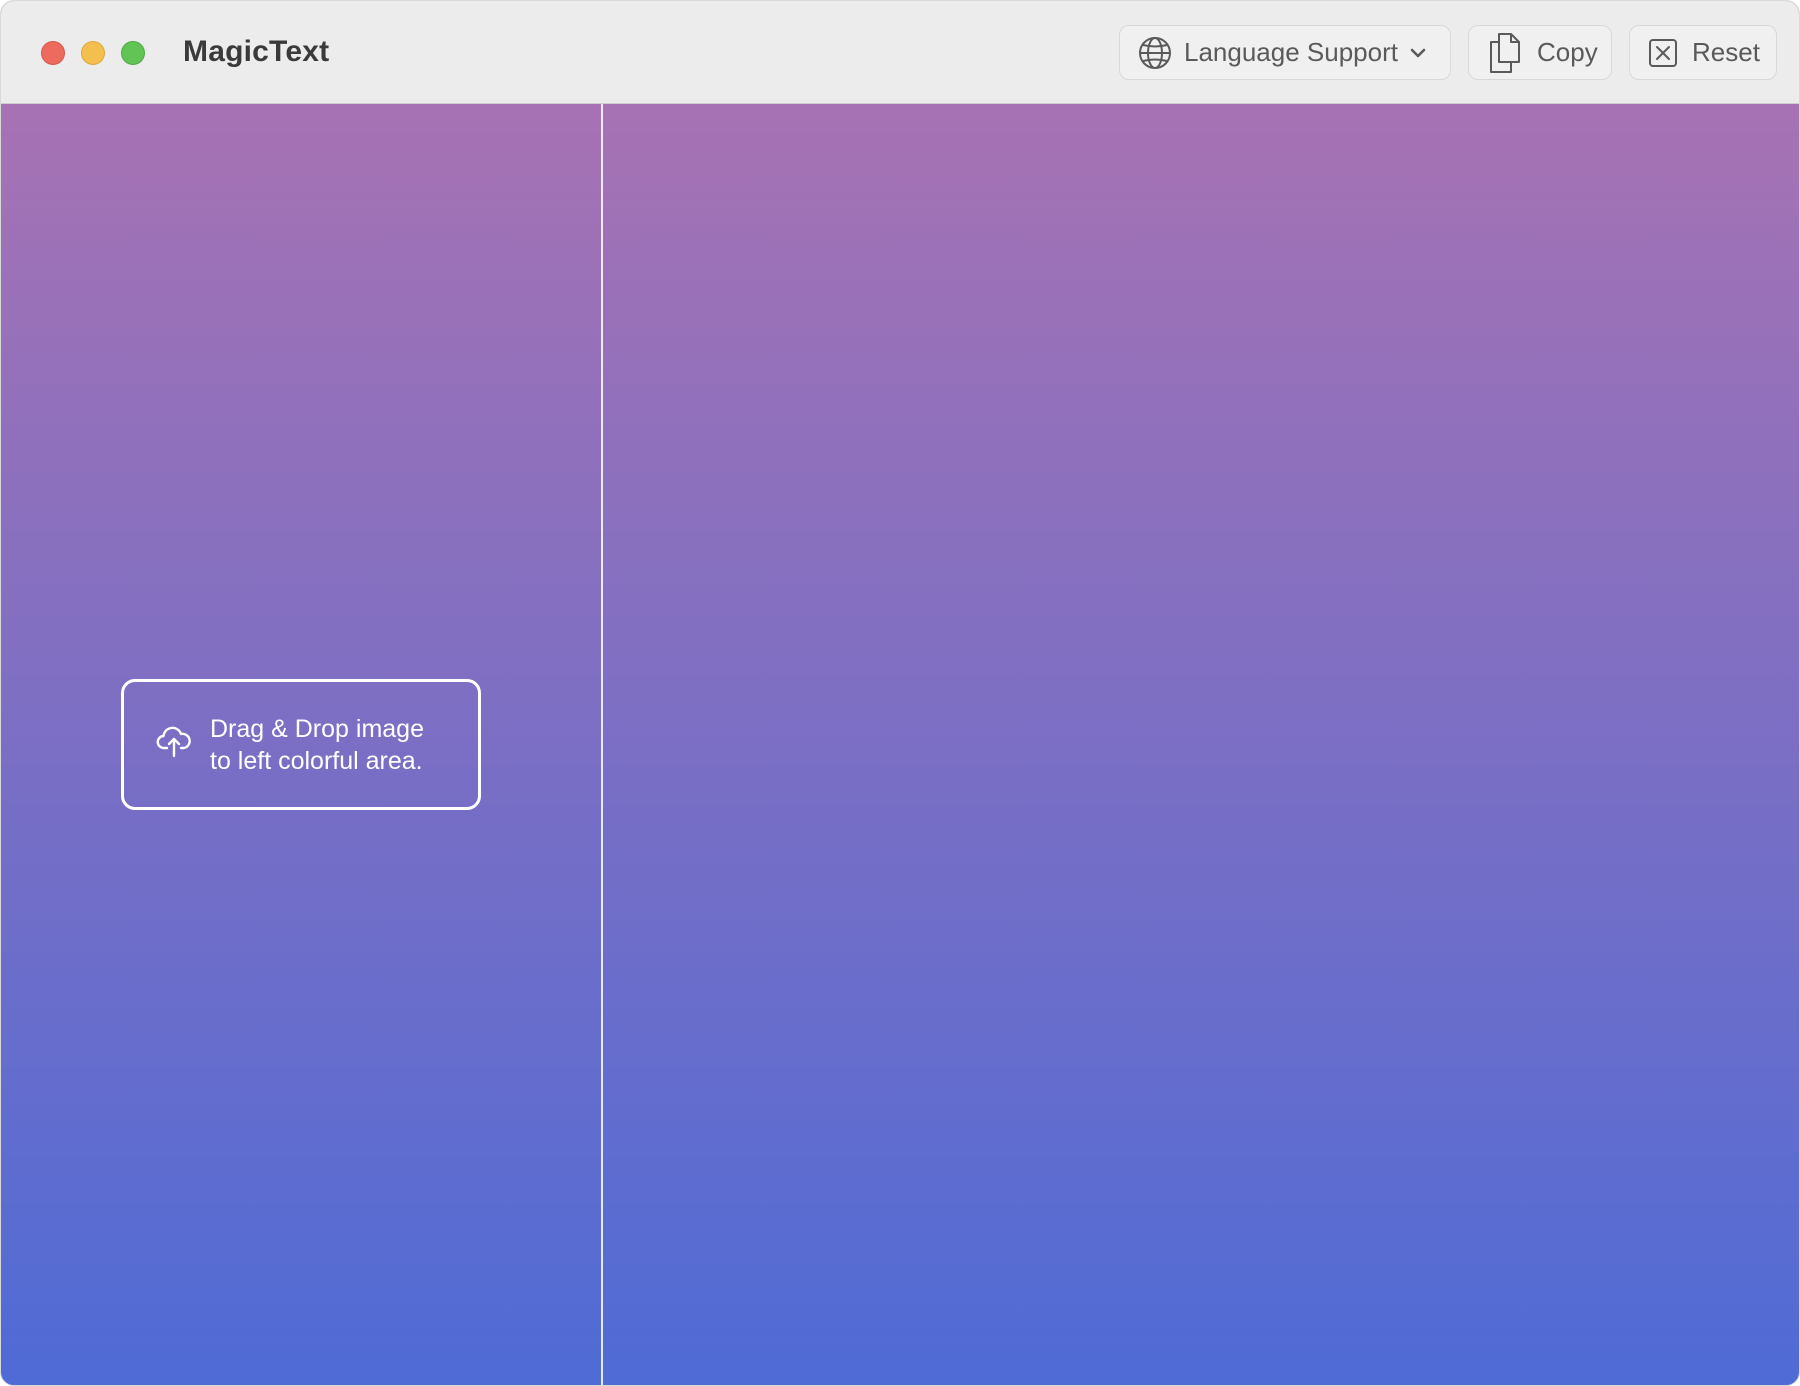 The image size is (1800, 1386). I want to click on chevron-down-icon, so click(1418, 53).